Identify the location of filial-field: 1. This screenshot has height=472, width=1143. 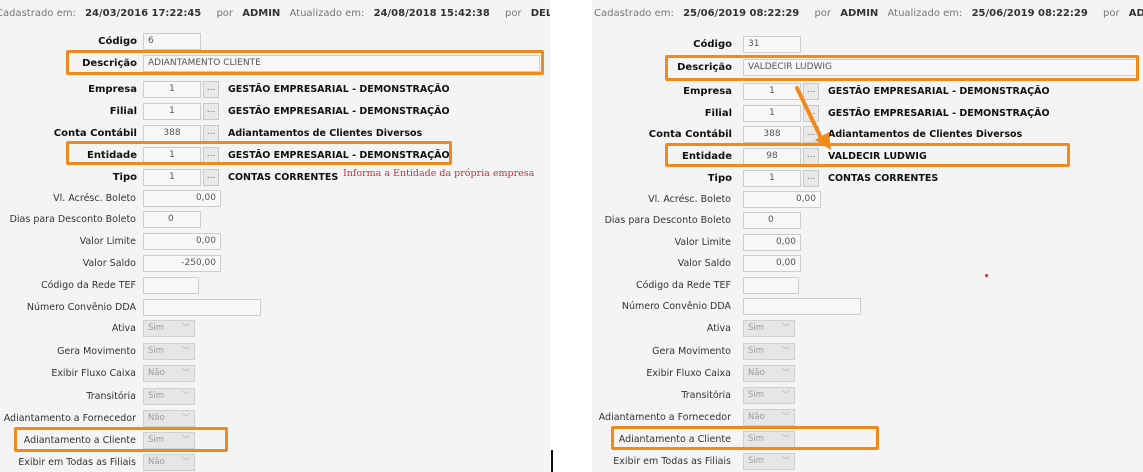
(172, 111).